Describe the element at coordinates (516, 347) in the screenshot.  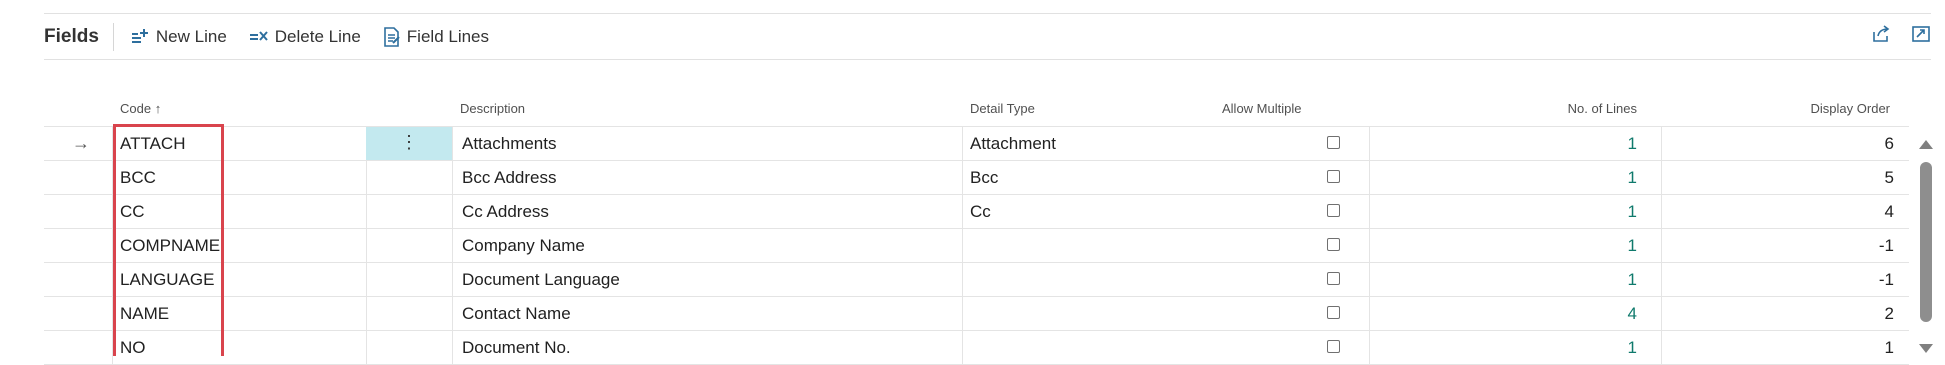
I see `description-cell: Document No.` at that location.